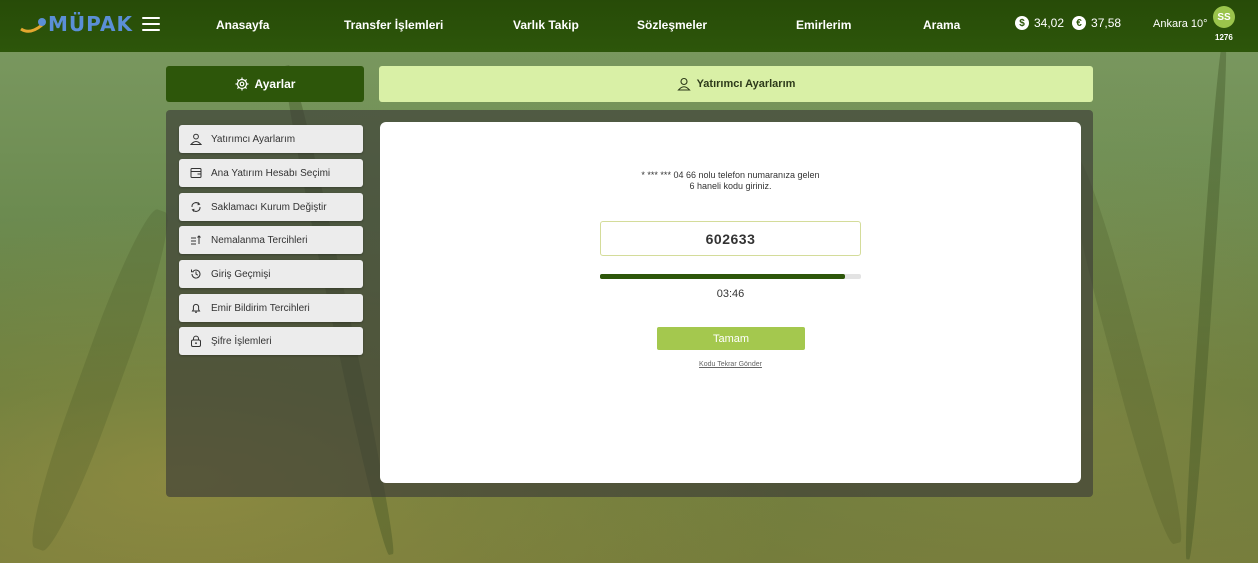  I want to click on nav-item-varlik-takip: Varlık Takip, so click(546, 25).